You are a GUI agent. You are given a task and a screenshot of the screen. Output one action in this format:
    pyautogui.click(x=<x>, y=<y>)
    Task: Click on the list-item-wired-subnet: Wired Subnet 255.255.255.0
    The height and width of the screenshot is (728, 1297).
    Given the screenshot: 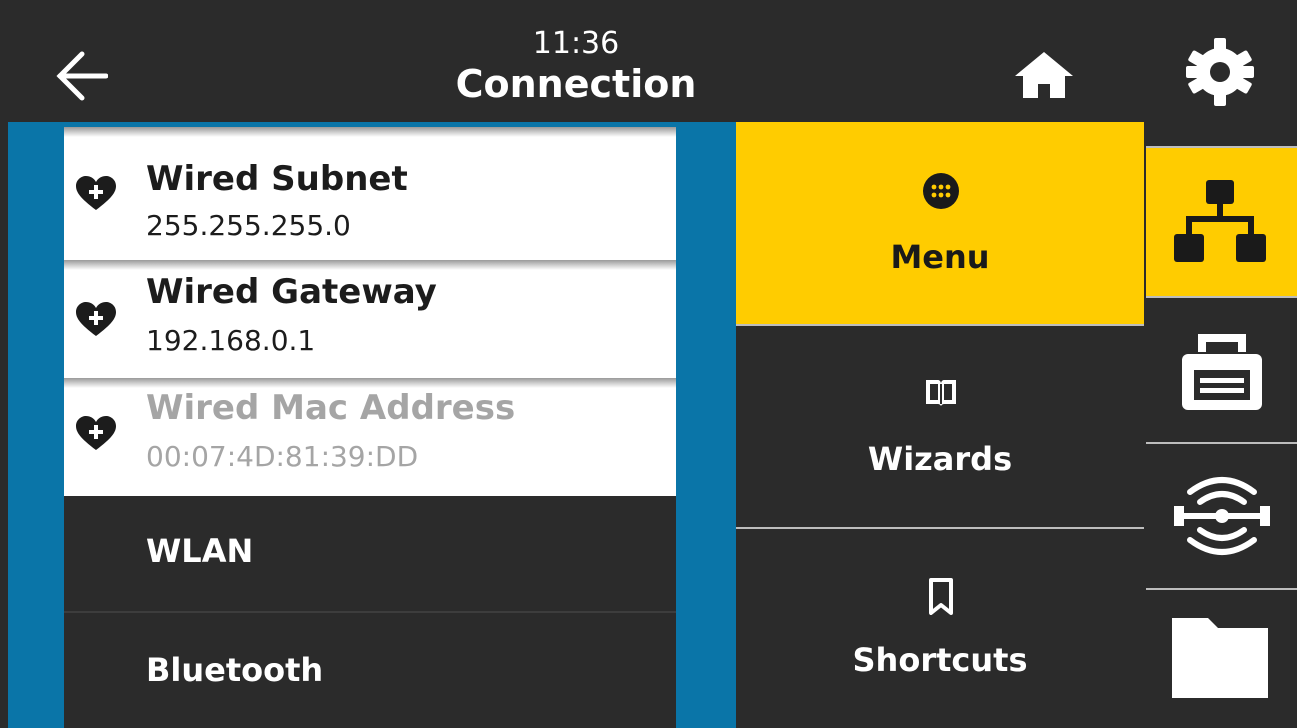 What is the action you would take?
    pyautogui.click(x=370, y=193)
    